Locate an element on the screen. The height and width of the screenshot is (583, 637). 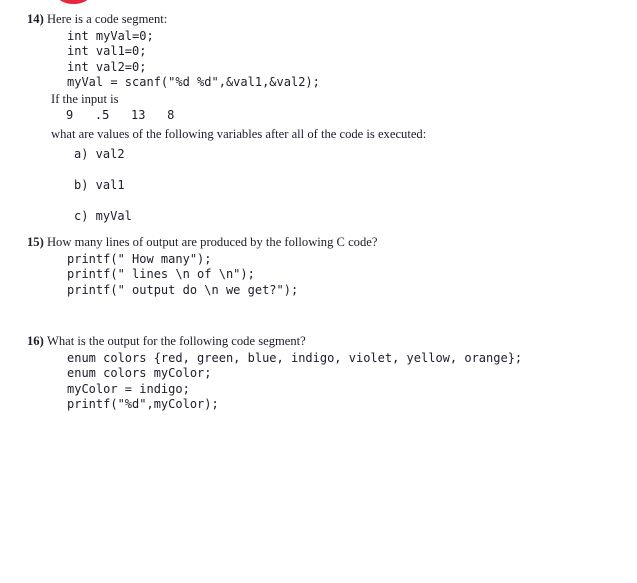
question-14-choice-a: a) val2 is located at coordinates (99, 154).